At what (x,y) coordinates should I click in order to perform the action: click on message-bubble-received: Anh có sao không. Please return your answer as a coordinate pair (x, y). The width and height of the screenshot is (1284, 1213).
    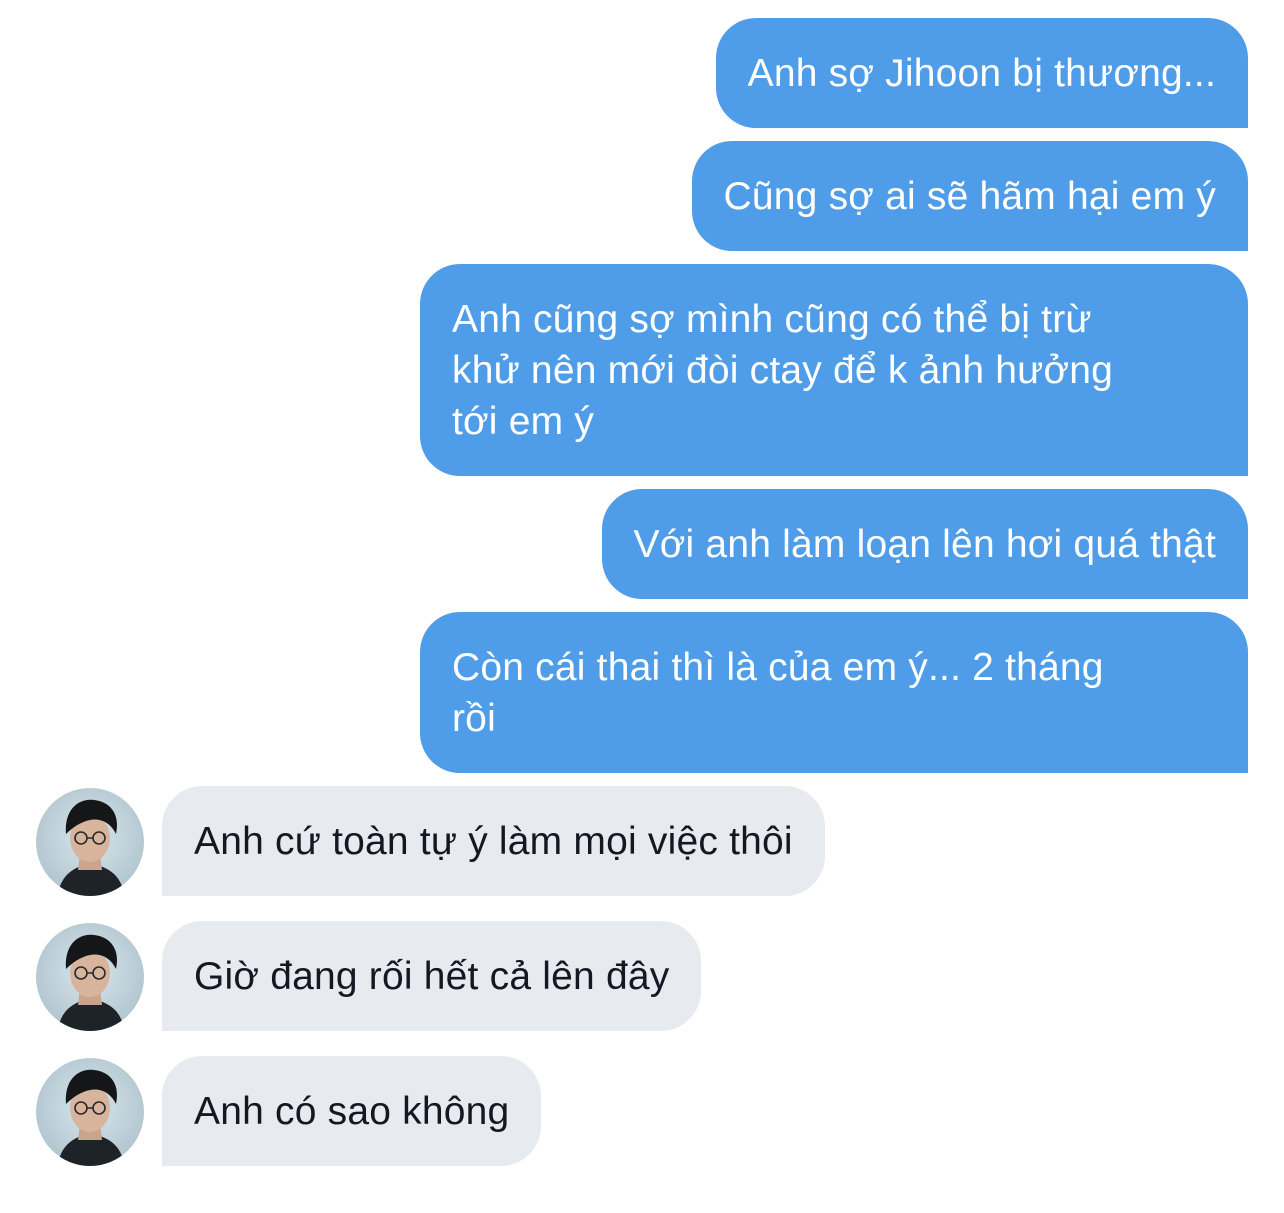
    Looking at the image, I should click on (352, 1111).